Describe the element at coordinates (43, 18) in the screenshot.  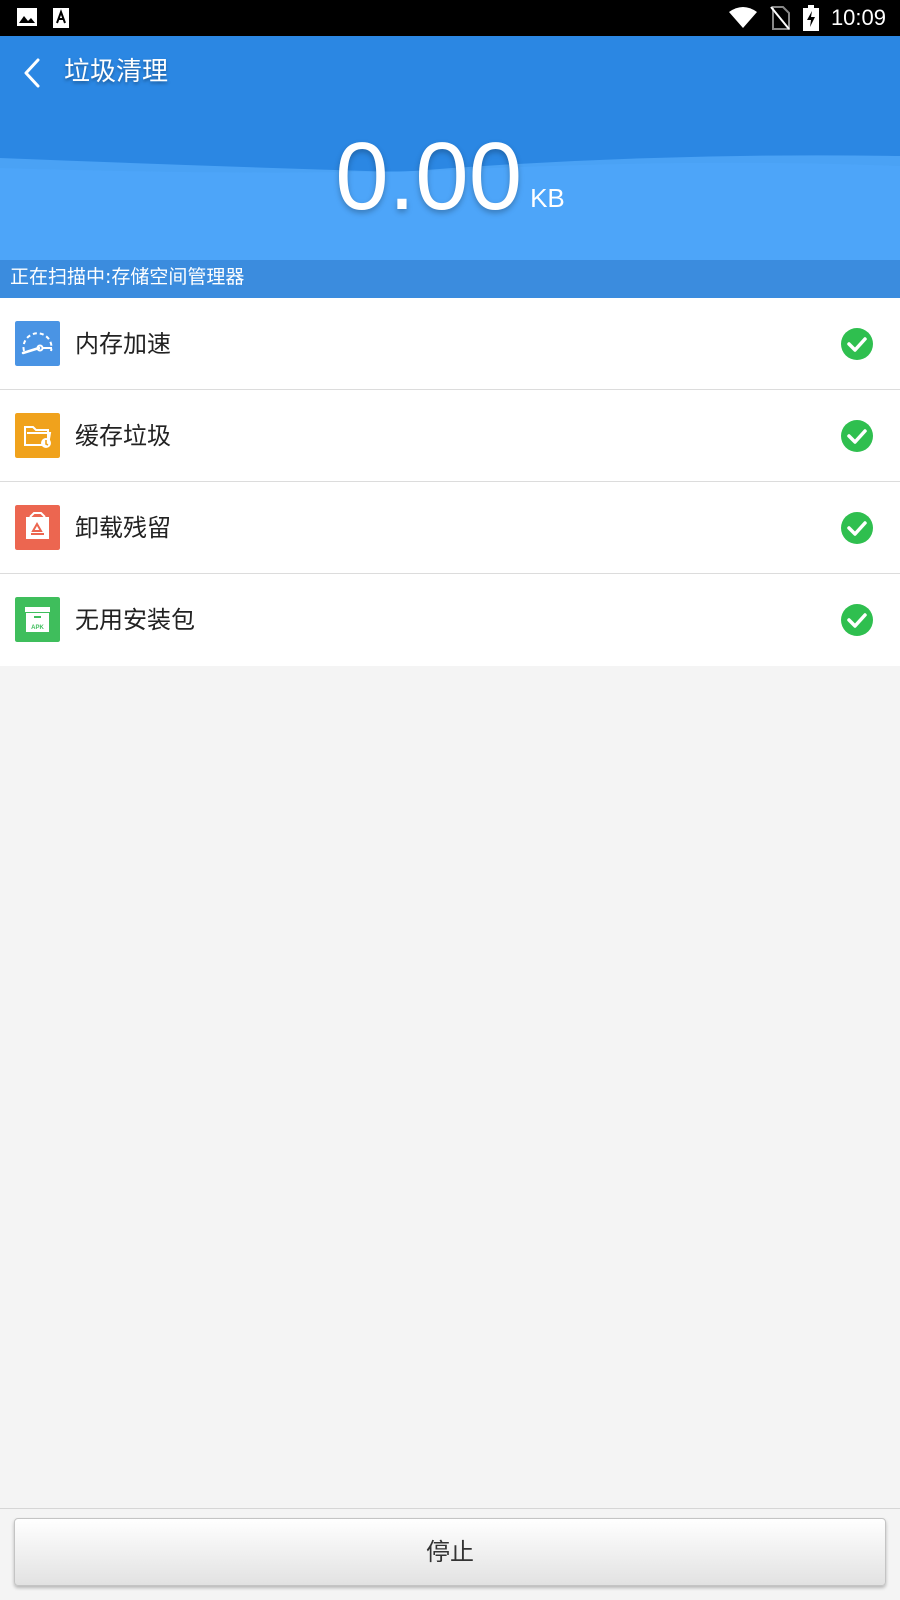
I see `status-left-icons` at that location.